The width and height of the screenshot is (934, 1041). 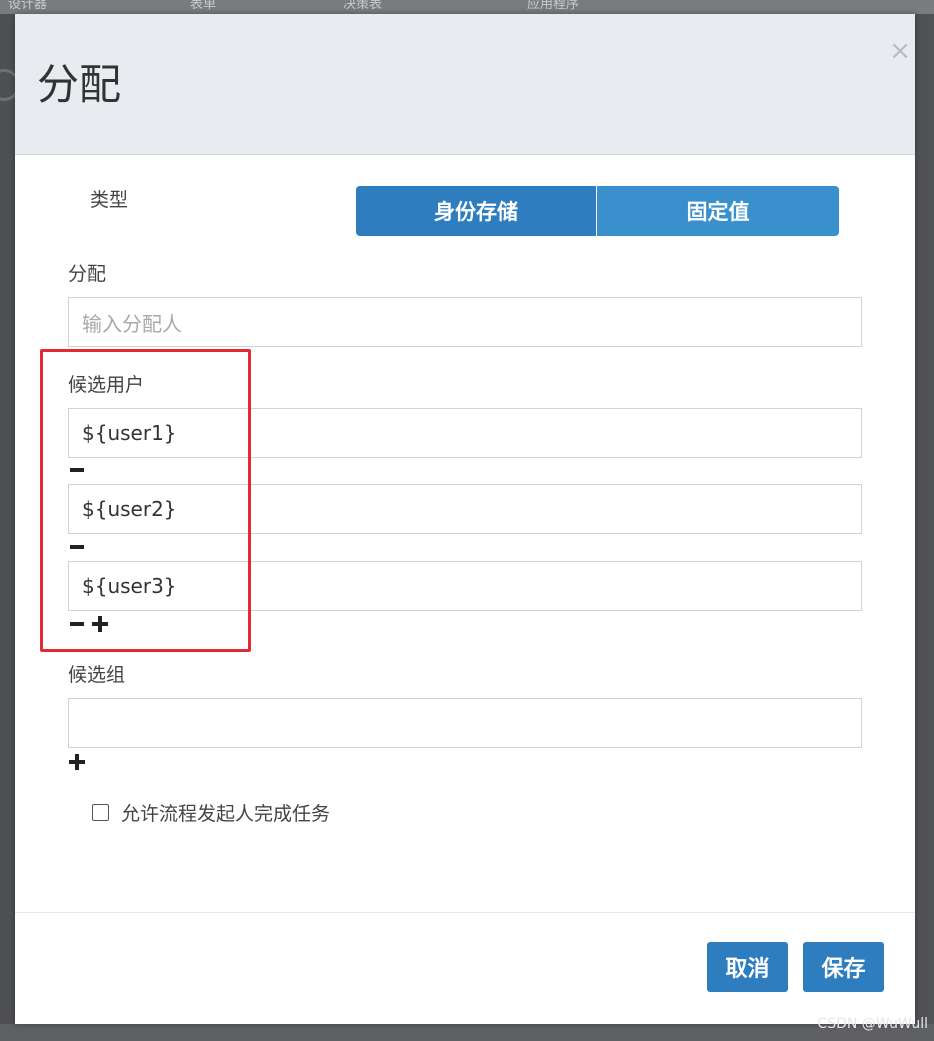 I want to click on background-left-strip, so click(x=10, y=519).